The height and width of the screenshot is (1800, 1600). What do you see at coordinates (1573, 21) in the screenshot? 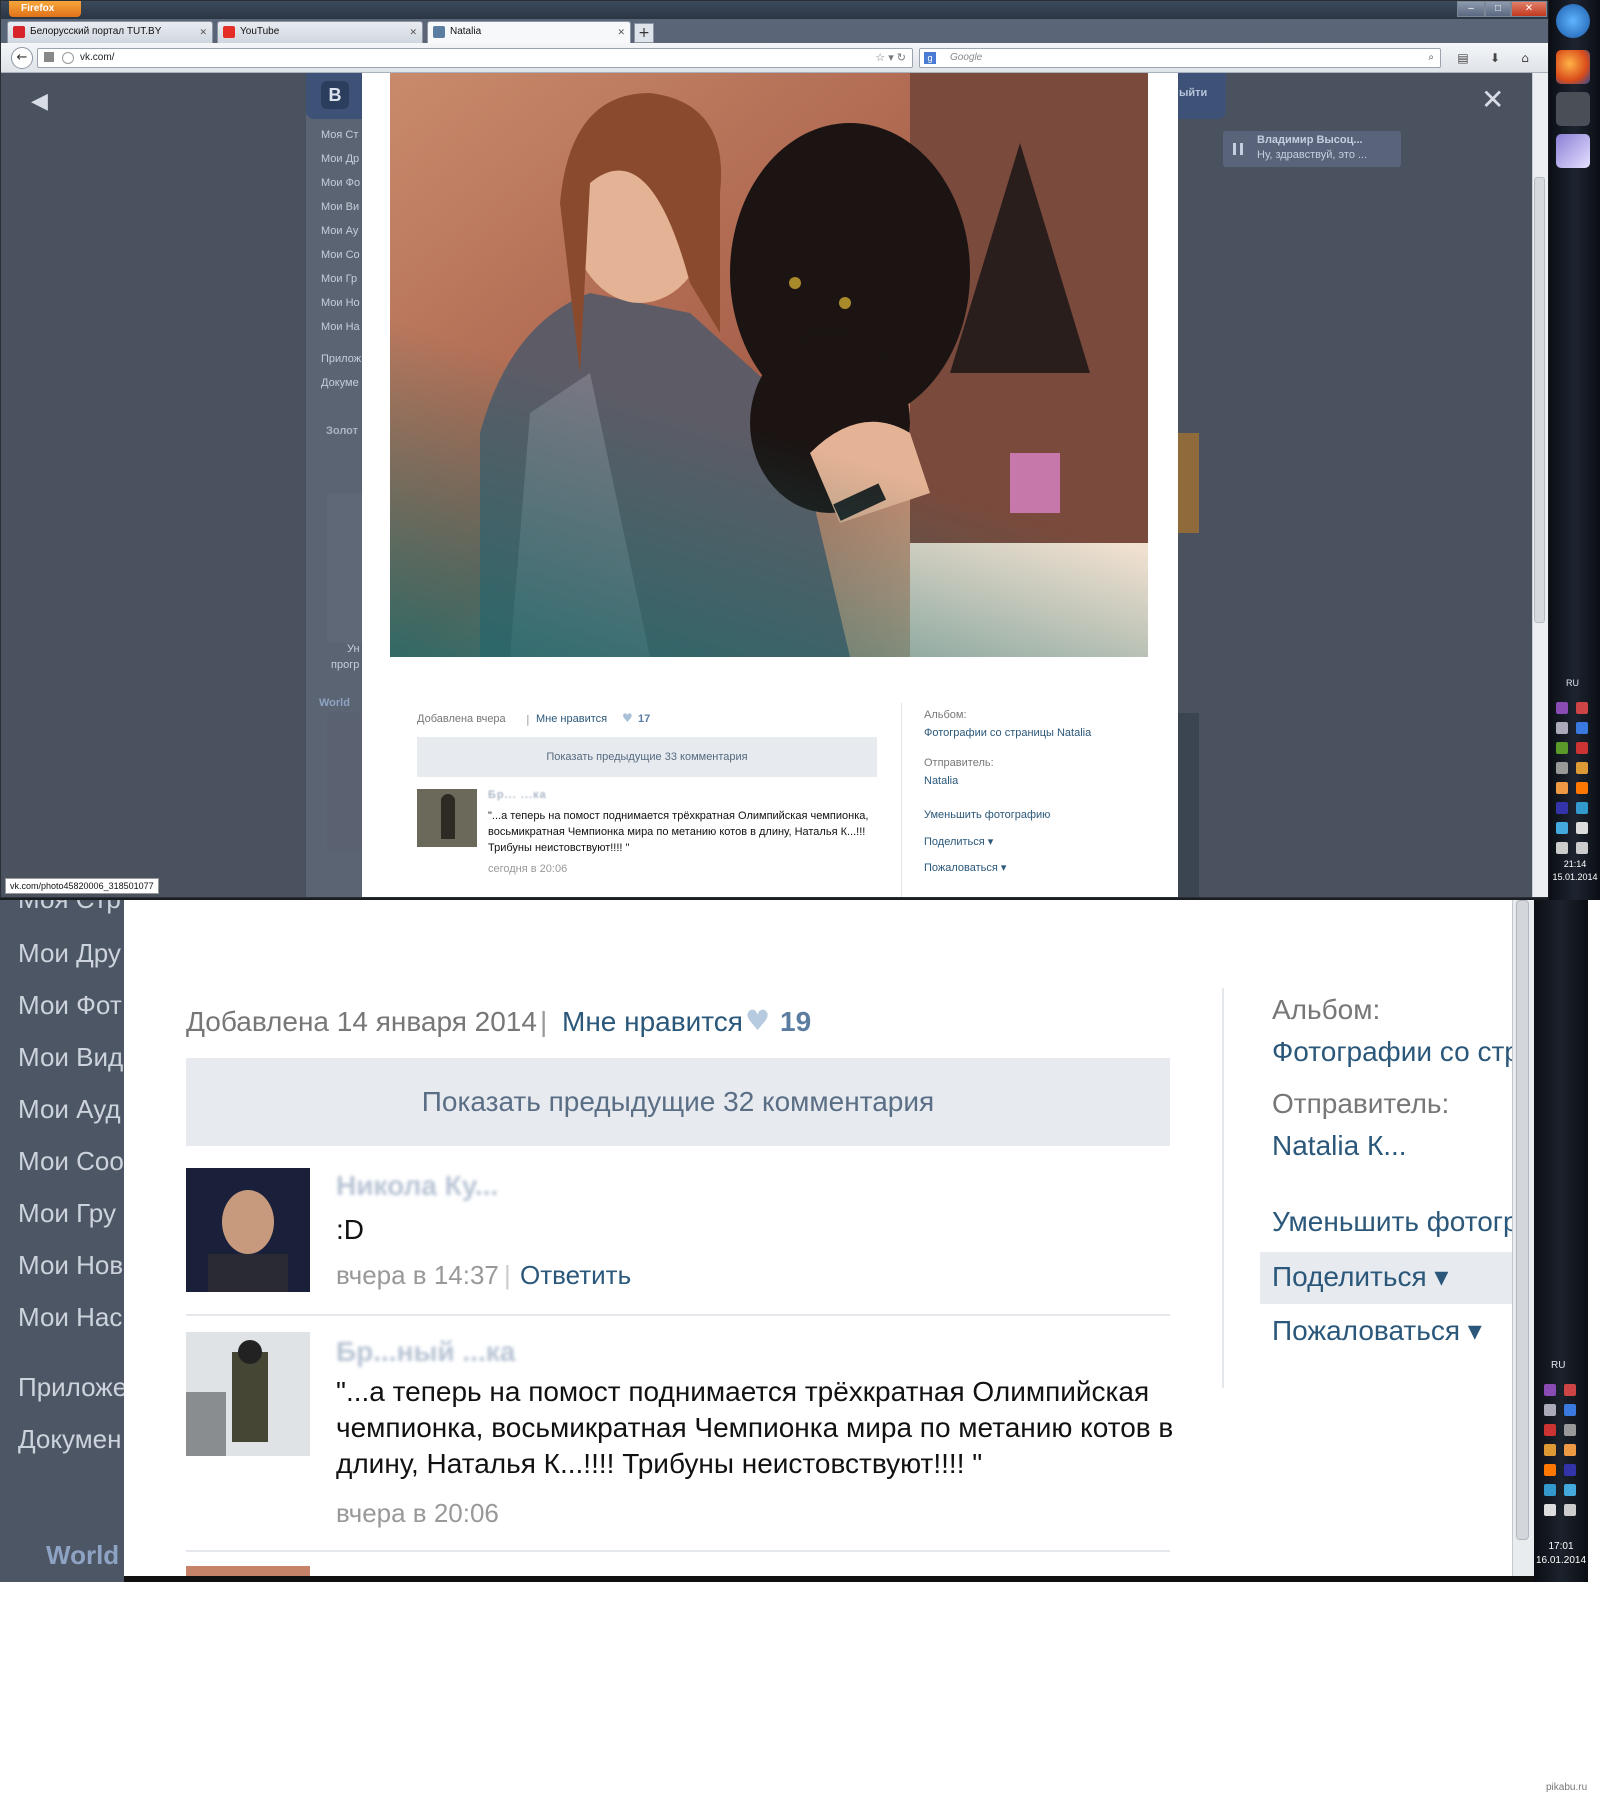
I see `start-orb-icon` at bounding box center [1573, 21].